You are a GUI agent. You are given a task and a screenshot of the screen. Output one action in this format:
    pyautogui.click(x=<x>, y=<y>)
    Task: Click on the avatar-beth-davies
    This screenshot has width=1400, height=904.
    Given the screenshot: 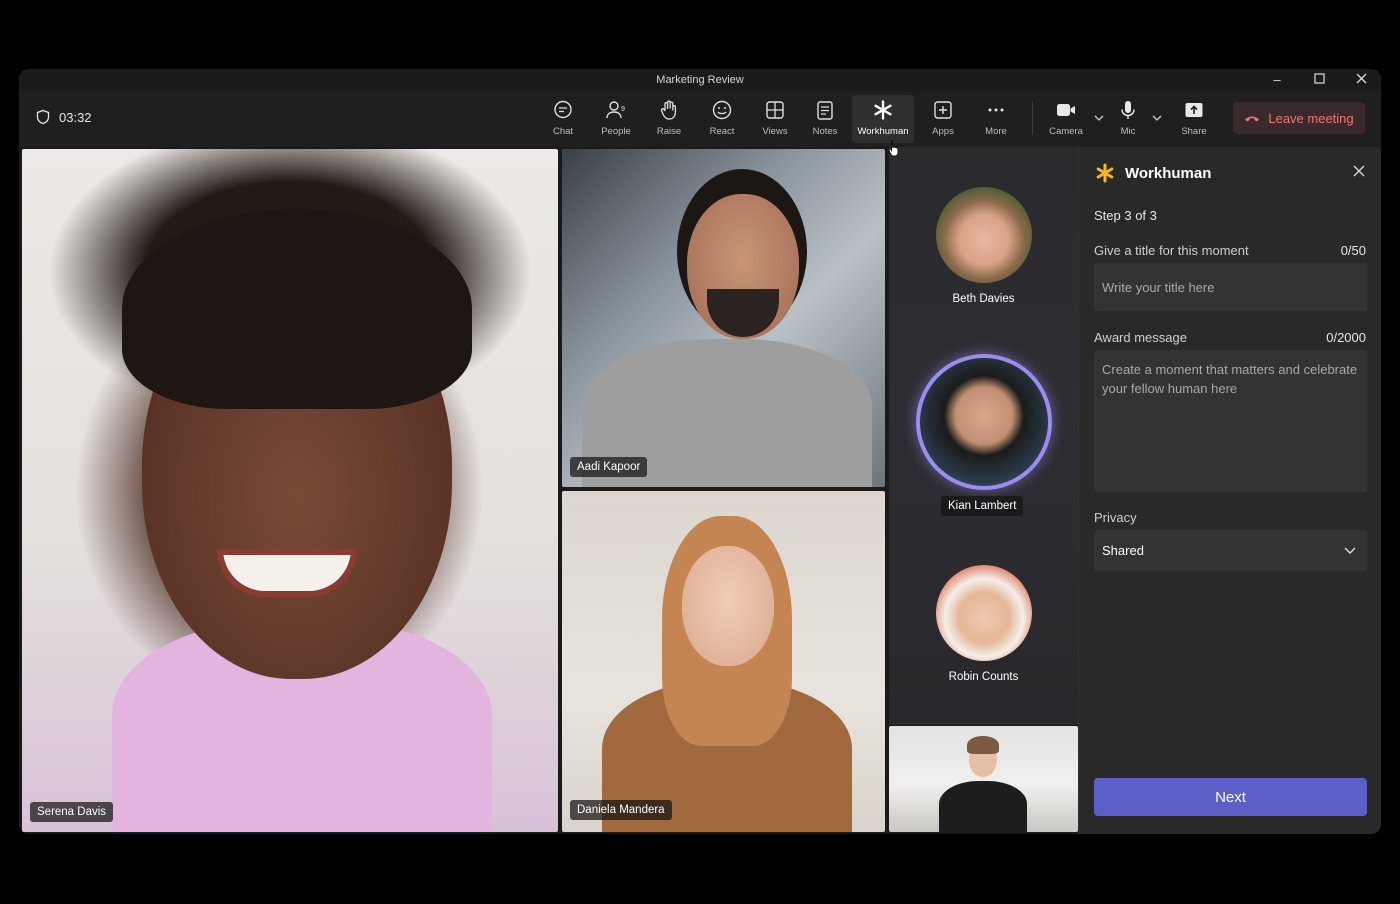 What is the action you would take?
    pyautogui.click(x=984, y=235)
    